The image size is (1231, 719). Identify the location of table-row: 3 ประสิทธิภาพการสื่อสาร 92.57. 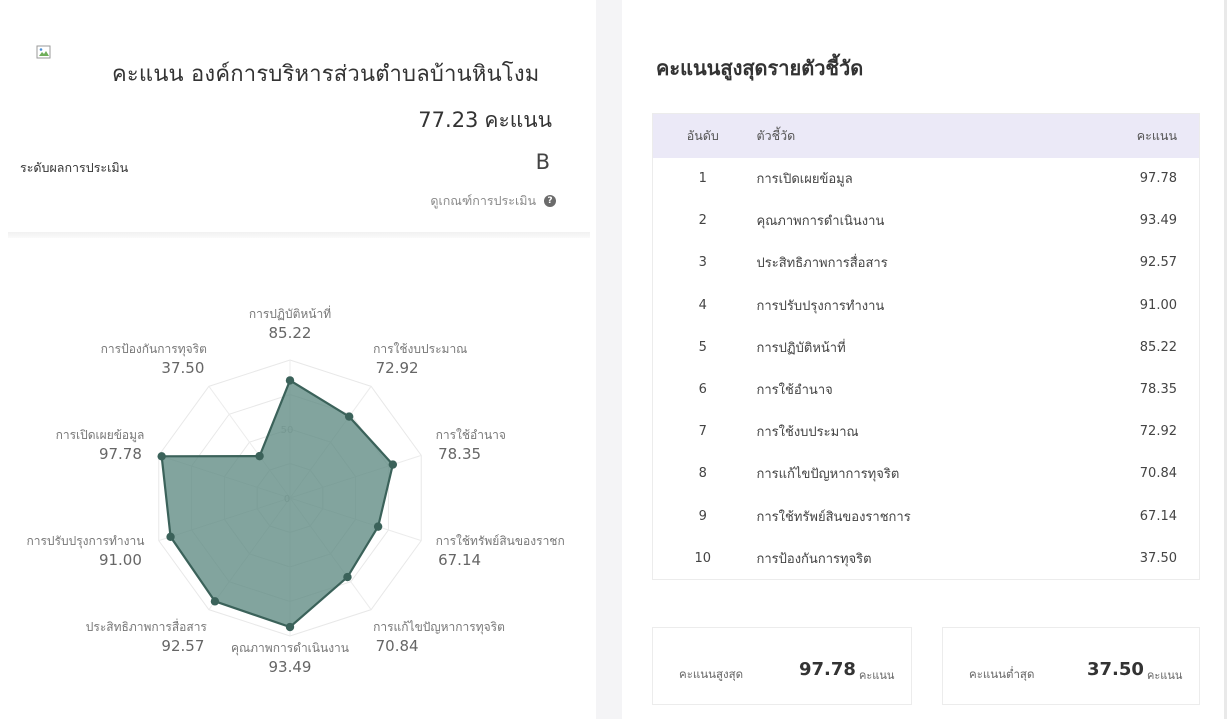
(926, 263).